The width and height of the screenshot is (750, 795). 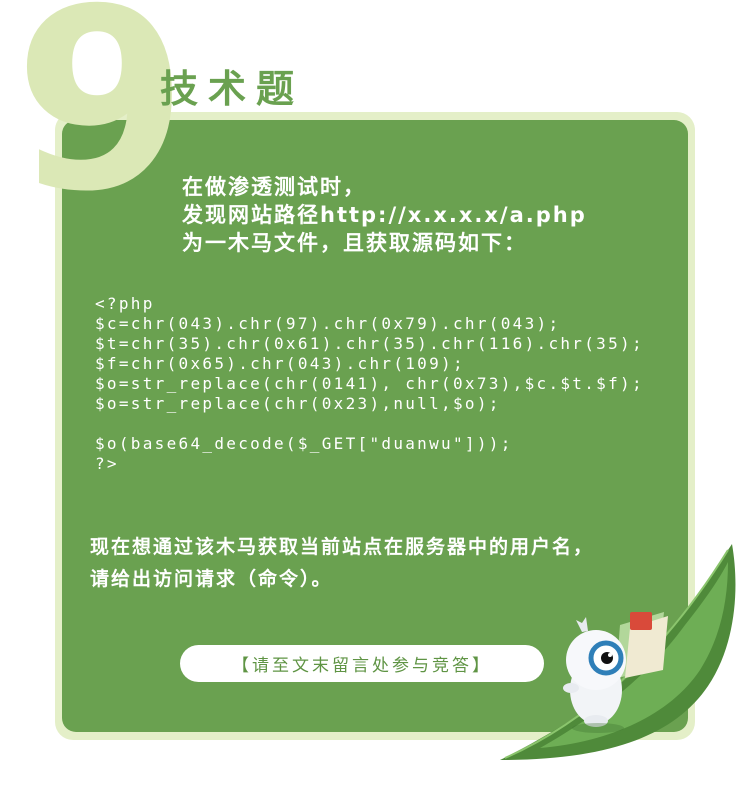 I want to click on code-line: $o=str_replace(chr(0x23),null,$o);, so click(x=298, y=403).